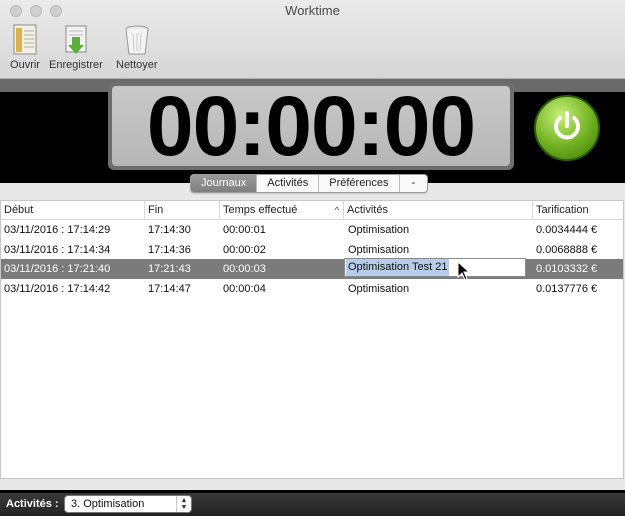  What do you see at coordinates (57, 230) in the screenshot?
I see `cell-debut: 03/11/2016 : 17:14:29` at bounding box center [57, 230].